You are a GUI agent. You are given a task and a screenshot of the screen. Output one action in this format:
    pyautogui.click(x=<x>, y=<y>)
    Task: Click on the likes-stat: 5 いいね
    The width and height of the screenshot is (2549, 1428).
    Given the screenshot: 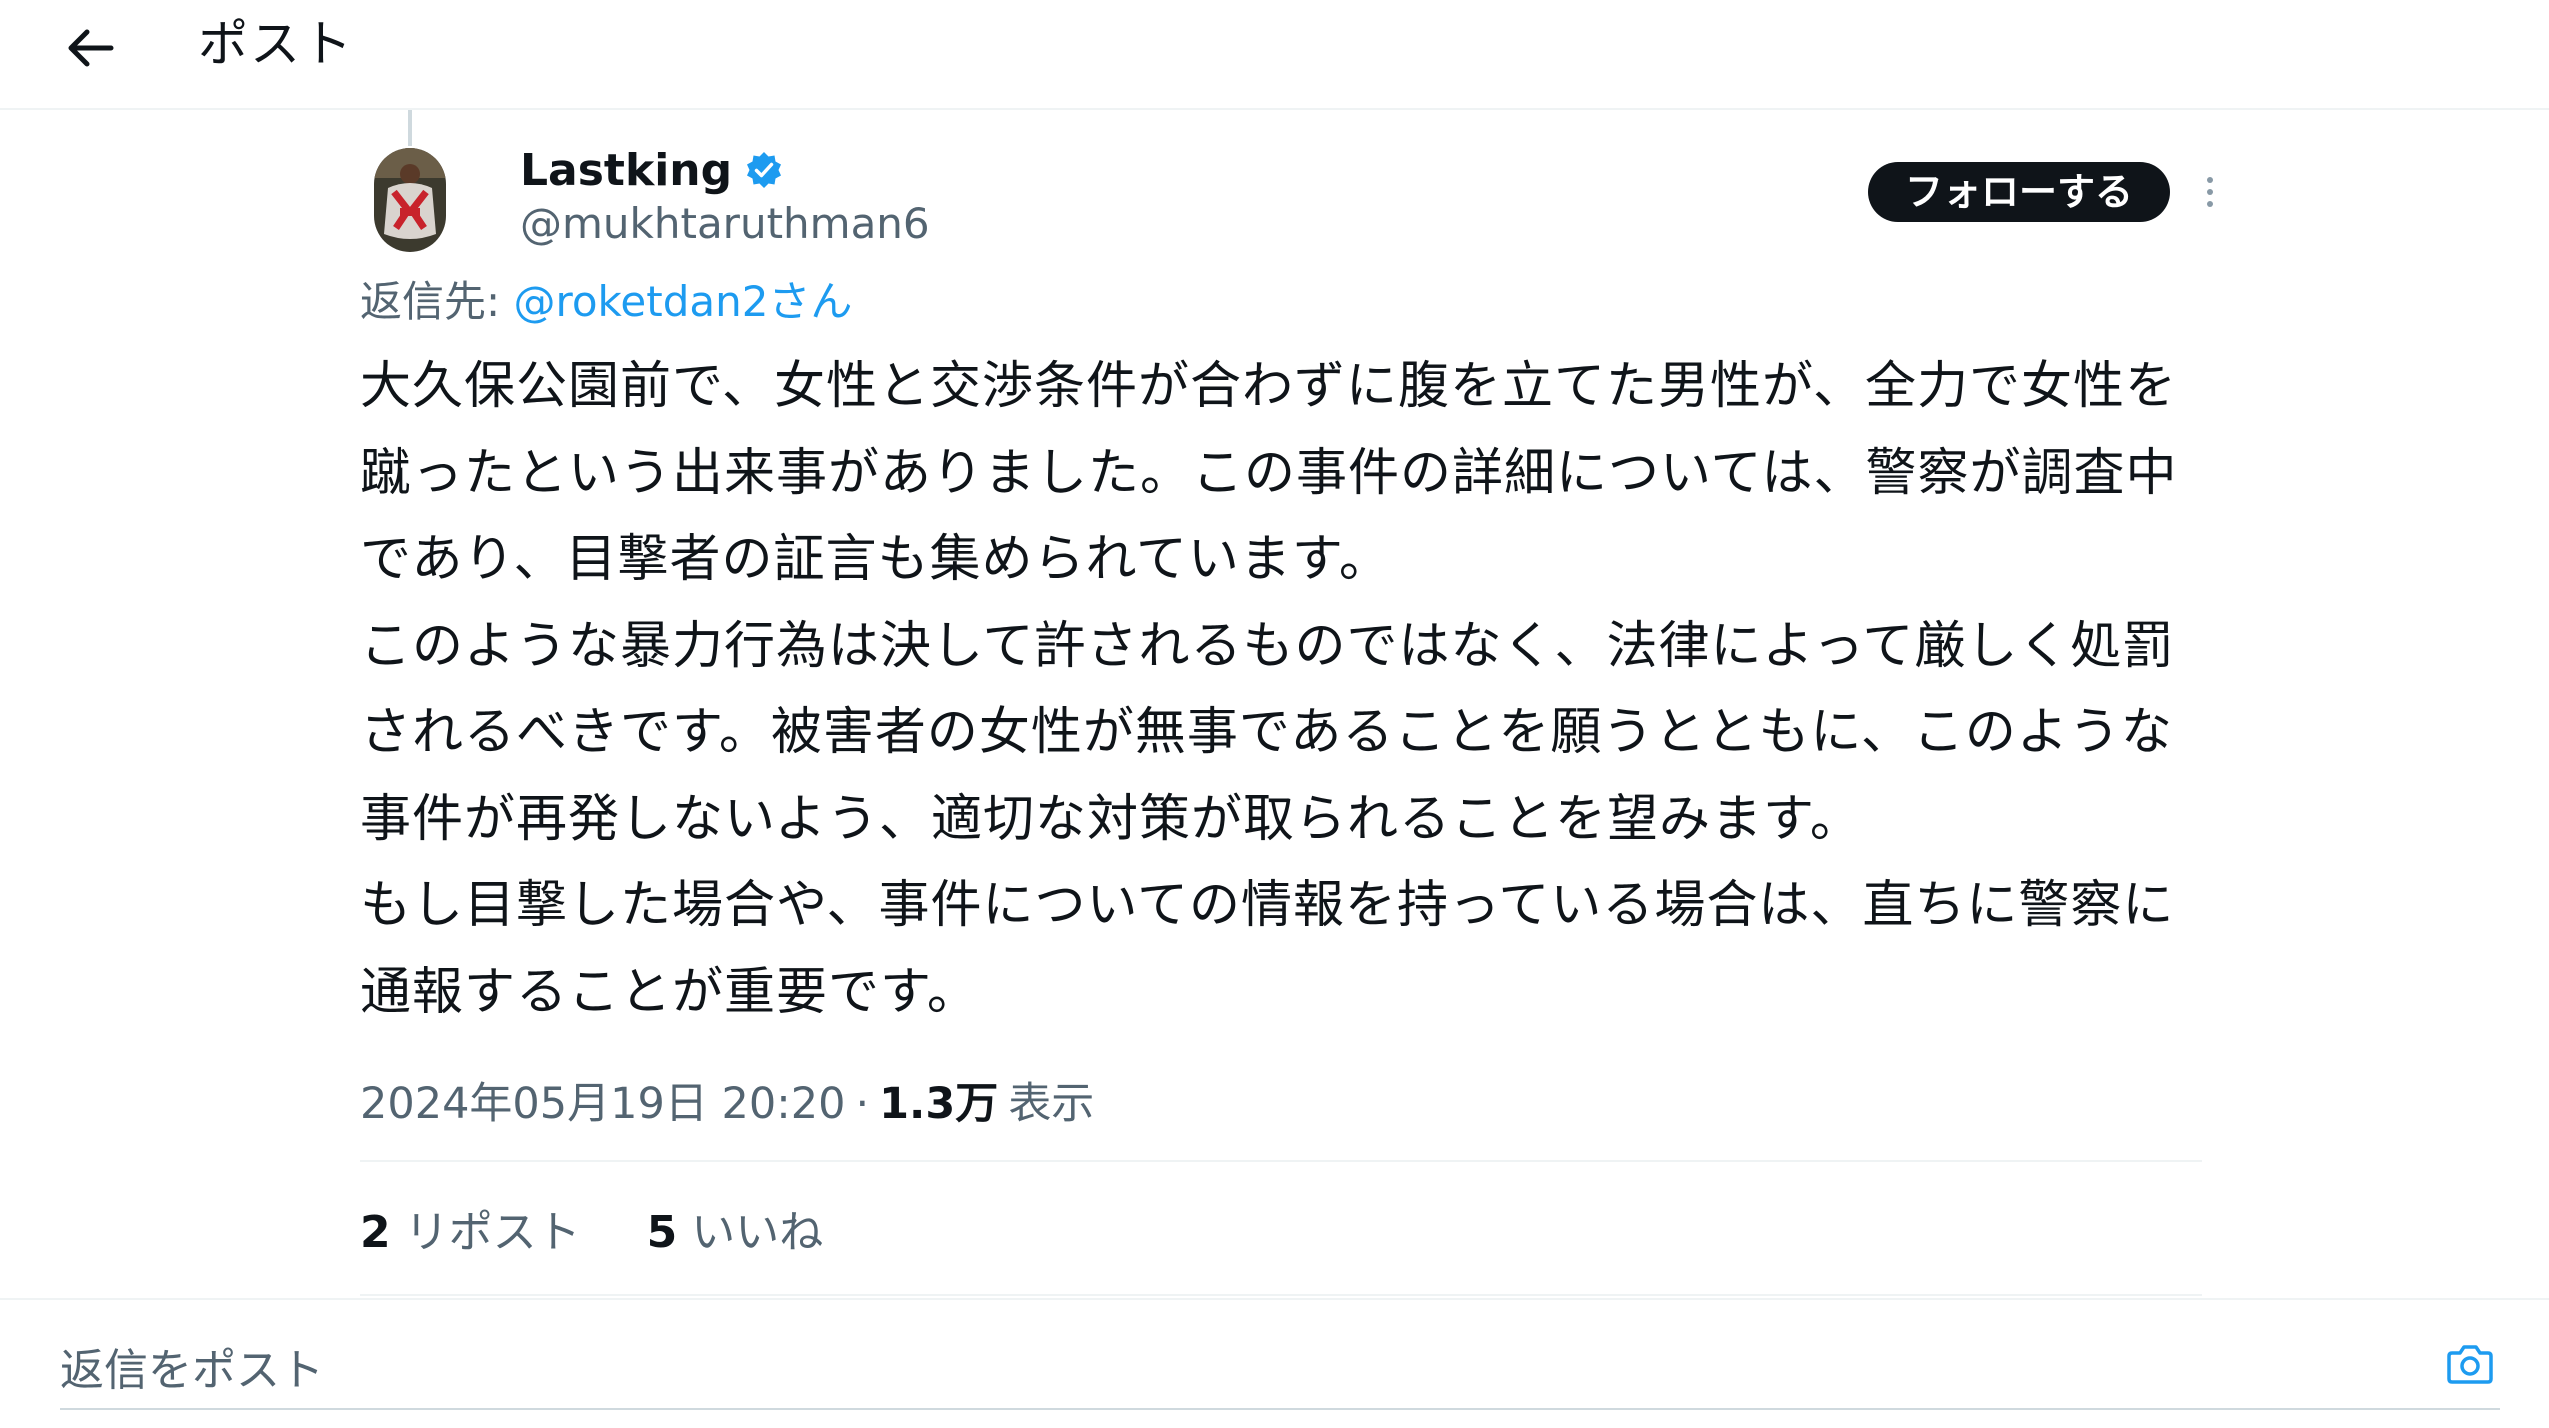 What is the action you would take?
    pyautogui.click(x=735, y=1228)
    